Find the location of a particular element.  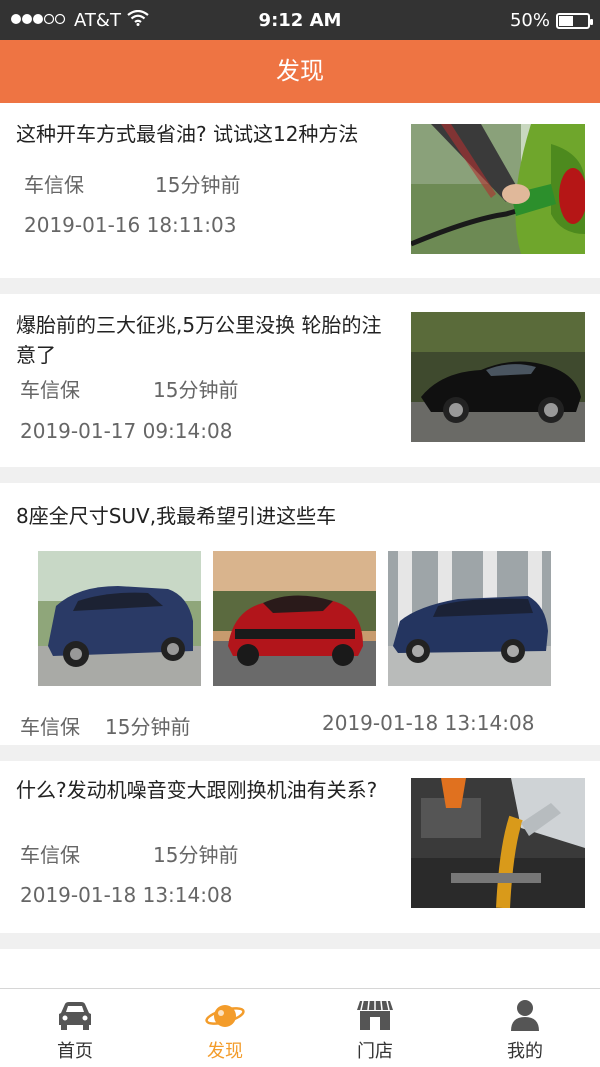

wagon-image is located at coordinates (469, 618).